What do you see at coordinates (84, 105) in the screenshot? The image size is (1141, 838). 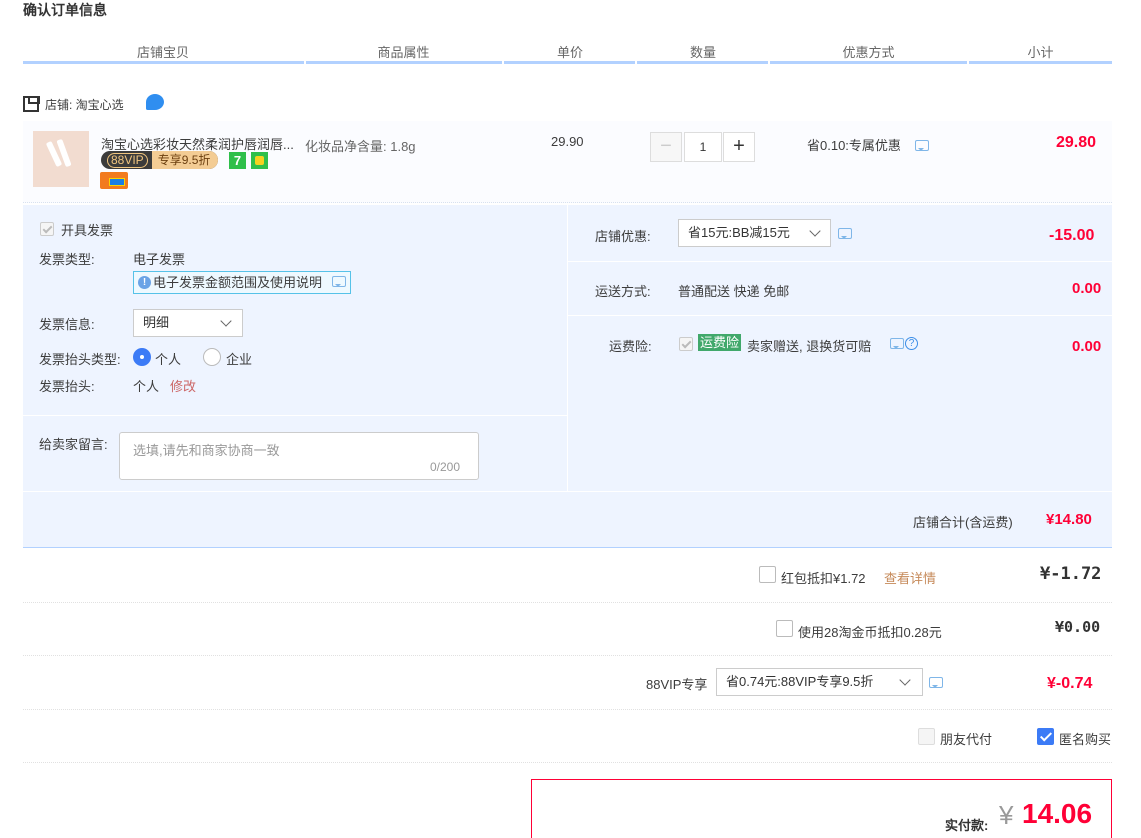 I see `shop-label: 店铺: 淘宝心选` at bounding box center [84, 105].